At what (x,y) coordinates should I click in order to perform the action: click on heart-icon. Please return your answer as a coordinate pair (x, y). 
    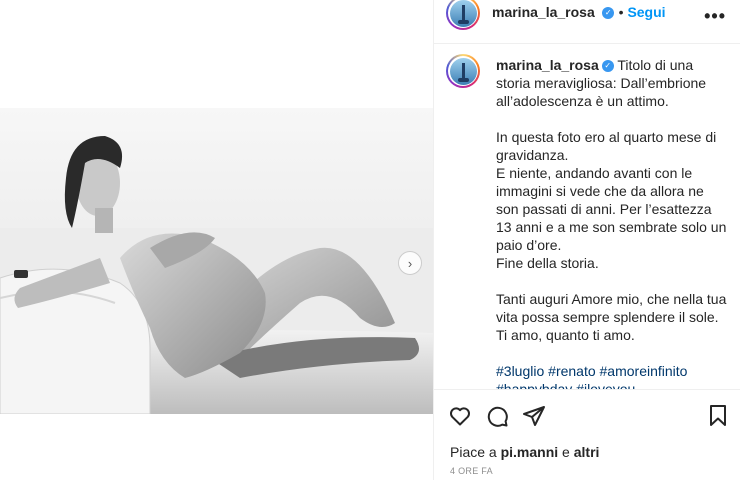
    Looking at the image, I should click on (460, 416).